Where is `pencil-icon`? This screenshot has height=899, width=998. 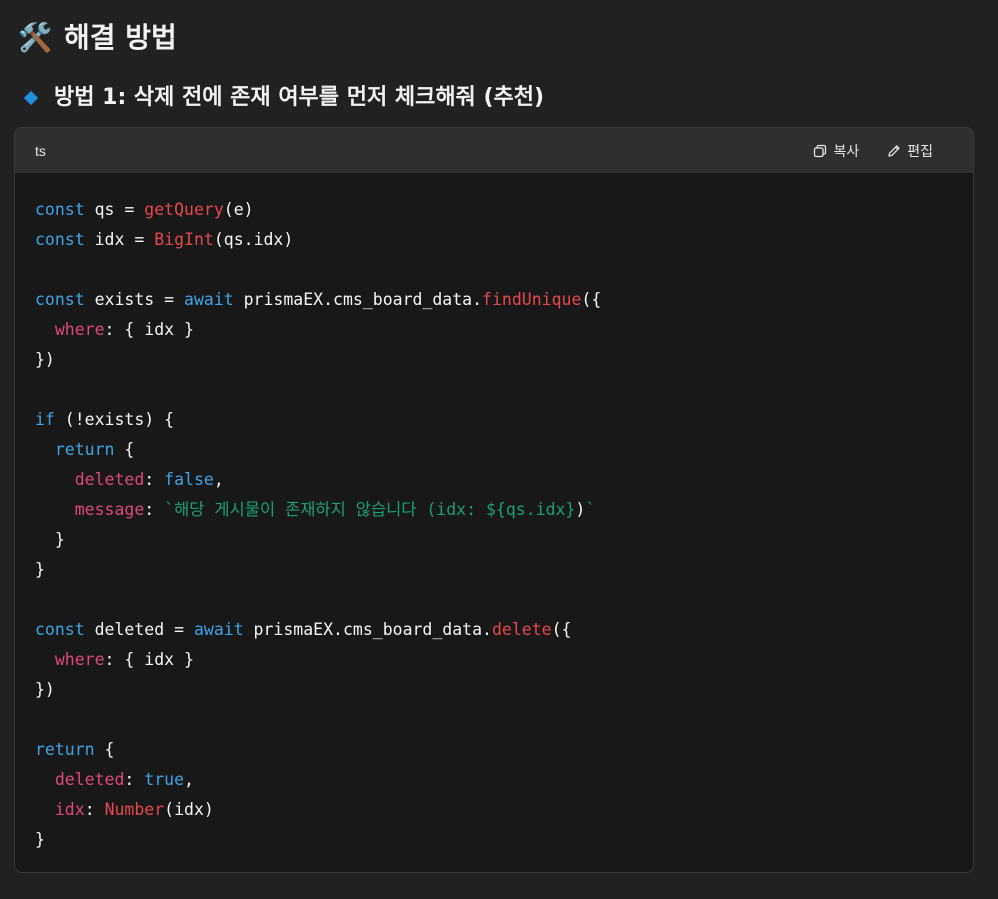 pencil-icon is located at coordinates (894, 150).